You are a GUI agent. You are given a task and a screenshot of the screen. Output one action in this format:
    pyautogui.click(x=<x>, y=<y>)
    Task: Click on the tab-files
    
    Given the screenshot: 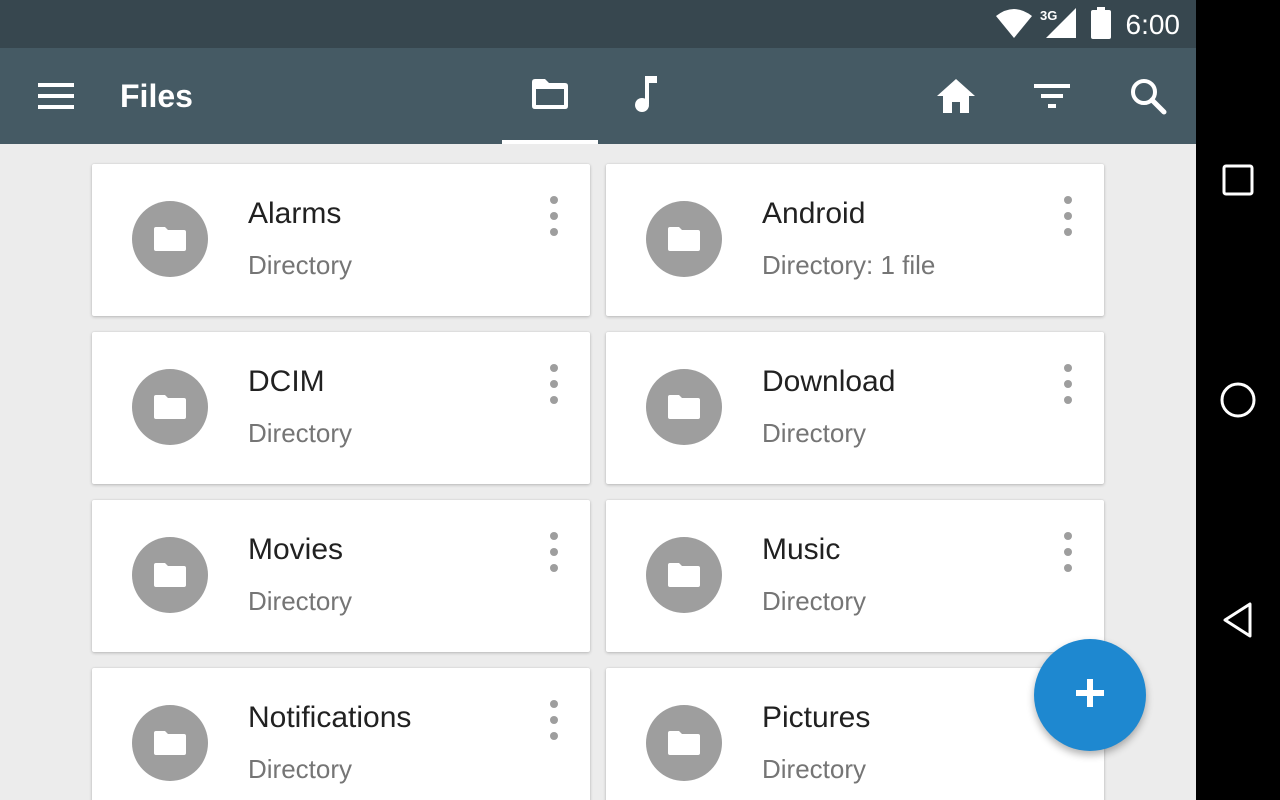 What is the action you would take?
    pyautogui.click(x=550, y=96)
    